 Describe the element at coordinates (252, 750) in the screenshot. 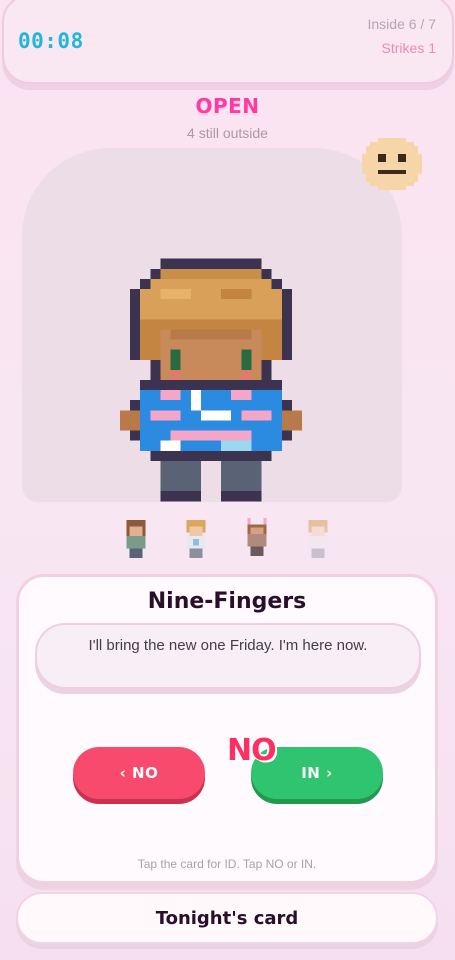

I see `verdict-stamp: NO` at that location.